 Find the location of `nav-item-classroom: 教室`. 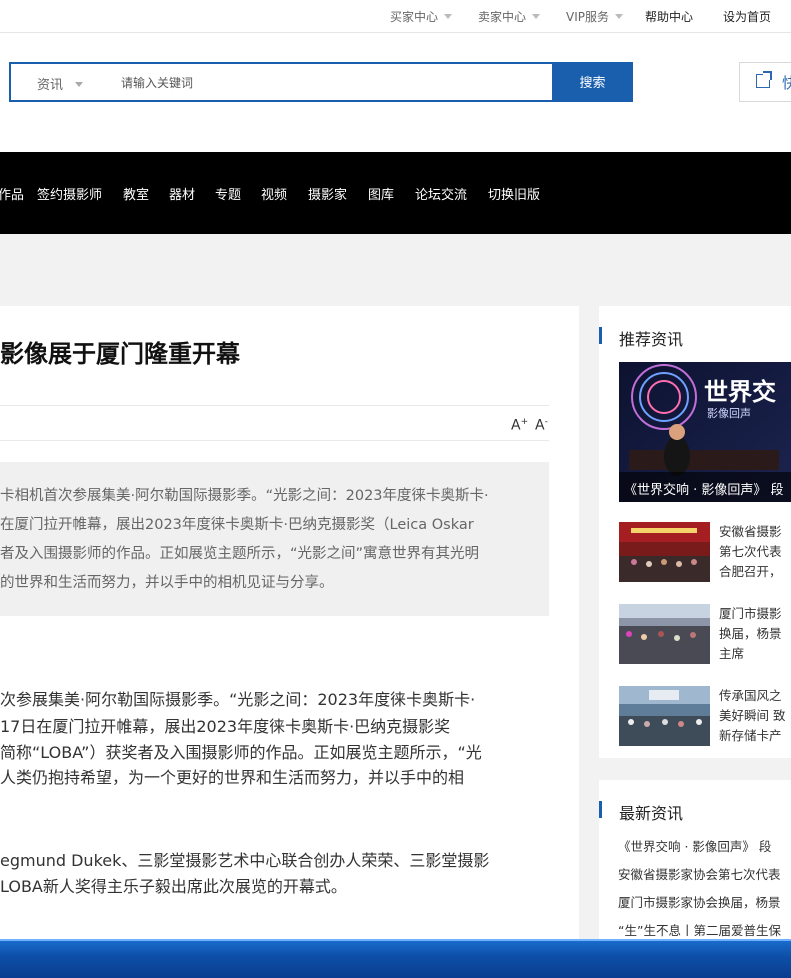

nav-item-classroom: 教室 is located at coordinates (136, 193).